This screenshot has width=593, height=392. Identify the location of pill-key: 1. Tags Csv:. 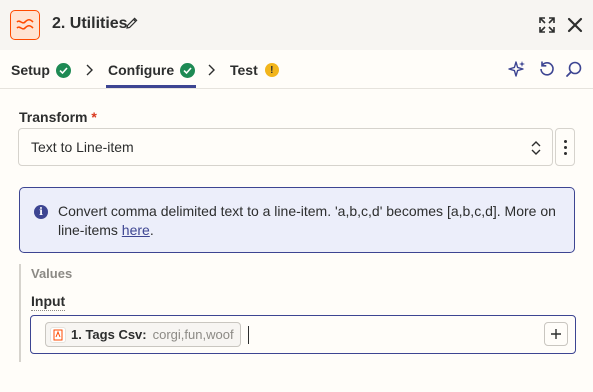
(109, 334).